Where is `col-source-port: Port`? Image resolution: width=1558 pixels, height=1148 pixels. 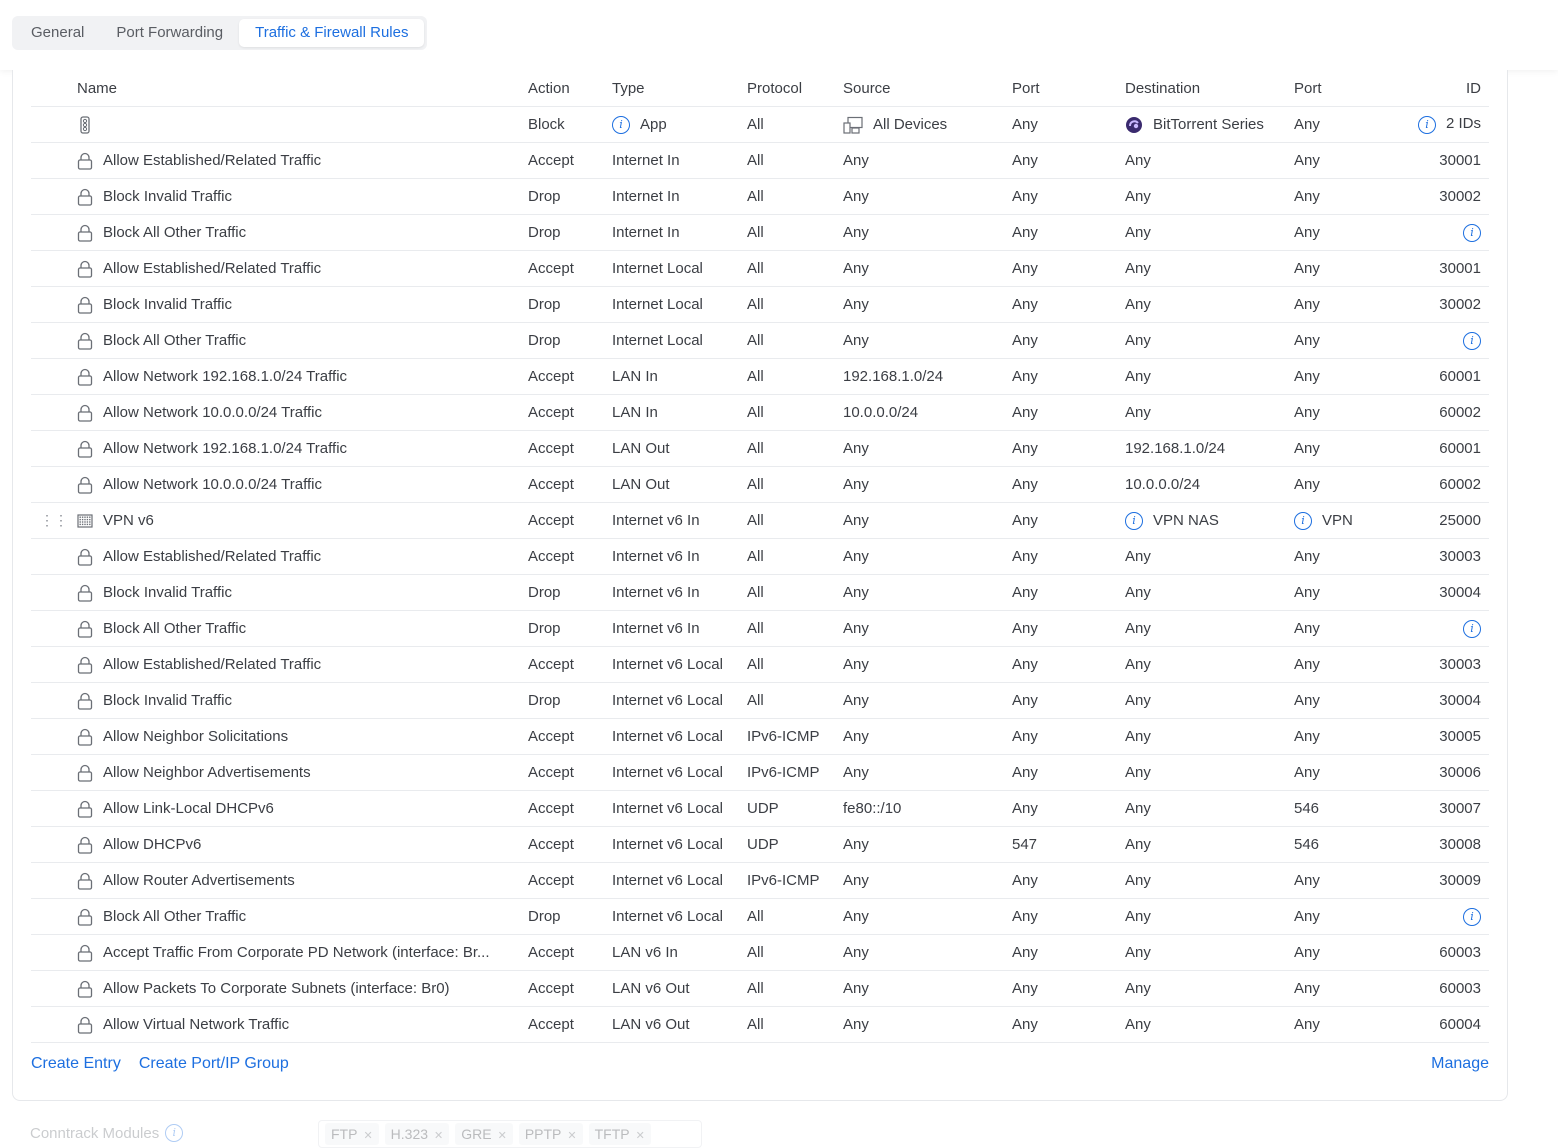
col-source-port: Port is located at coordinates (1068, 88).